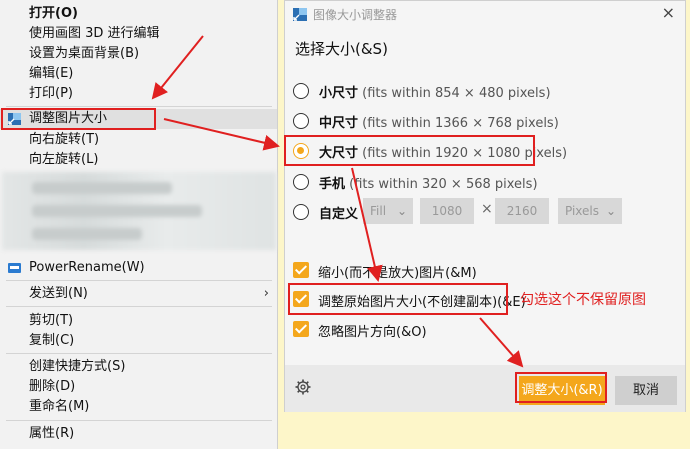 This screenshot has width=690, height=449. What do you see at coordinates (447, 211) in the screenshot?
I see `width-input: 1080` at bounding box center [447, 211].